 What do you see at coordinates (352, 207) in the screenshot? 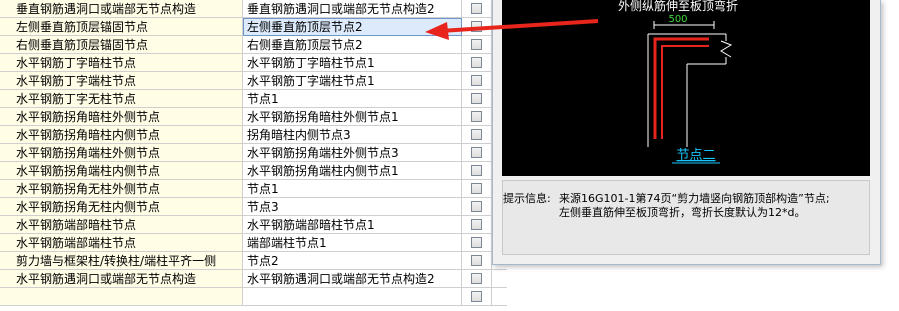
I see `property-value-cell: 节点3` at bounding box center [352, 207].